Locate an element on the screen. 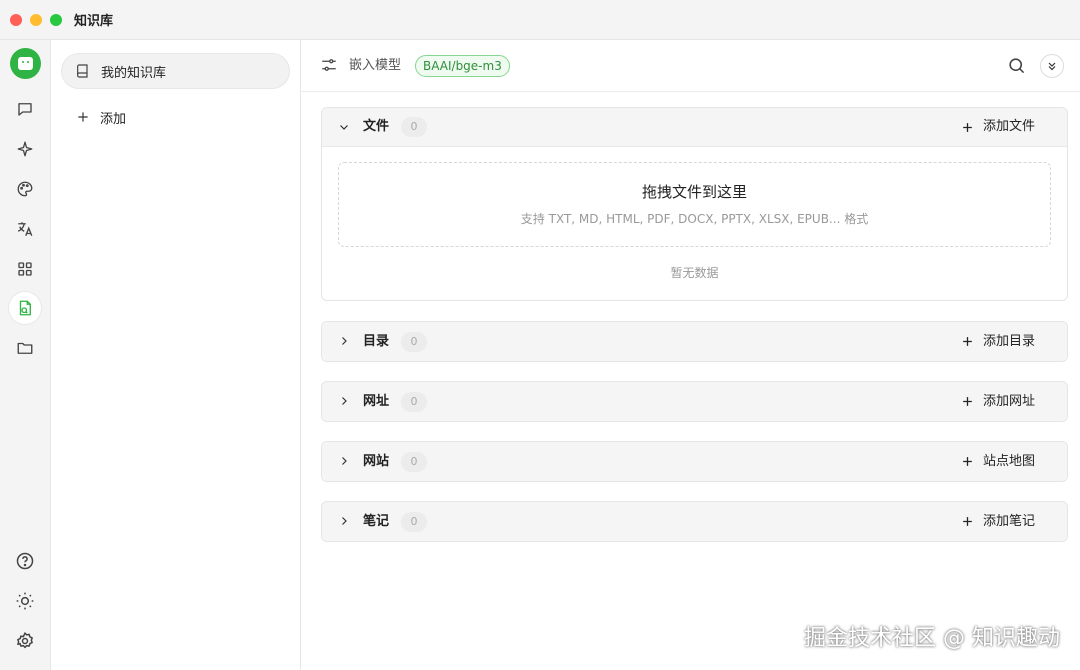 This screenshot has height=670, width=1080. rail-apps is located at coordinates (25, 269).